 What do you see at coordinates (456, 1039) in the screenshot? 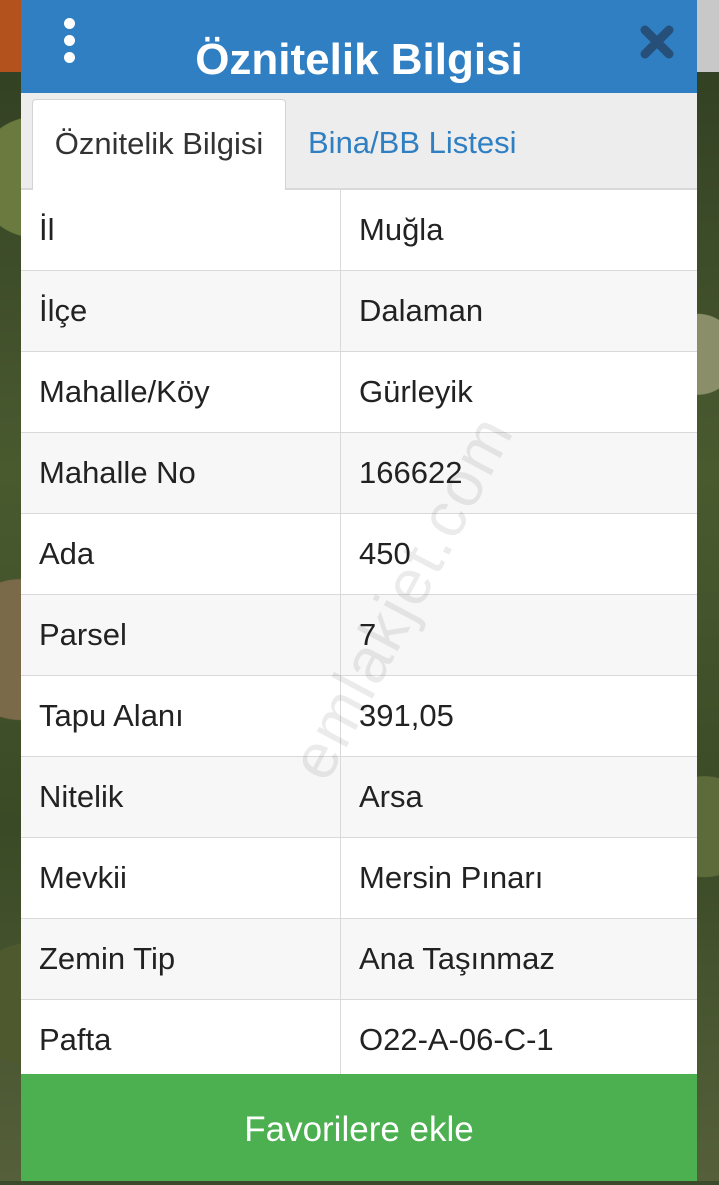
I see `attribute-value: O22-A-06-C-1` at bounding box center [456, 1039].